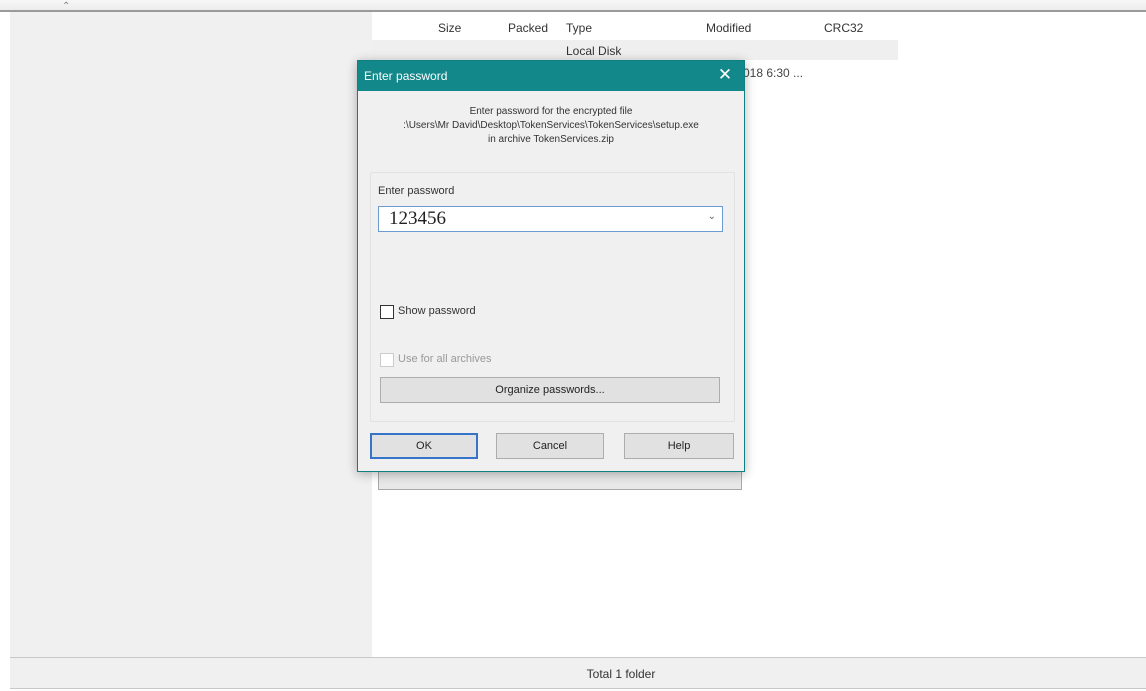  I want to click on ok-button: OK, so click(424, 446).